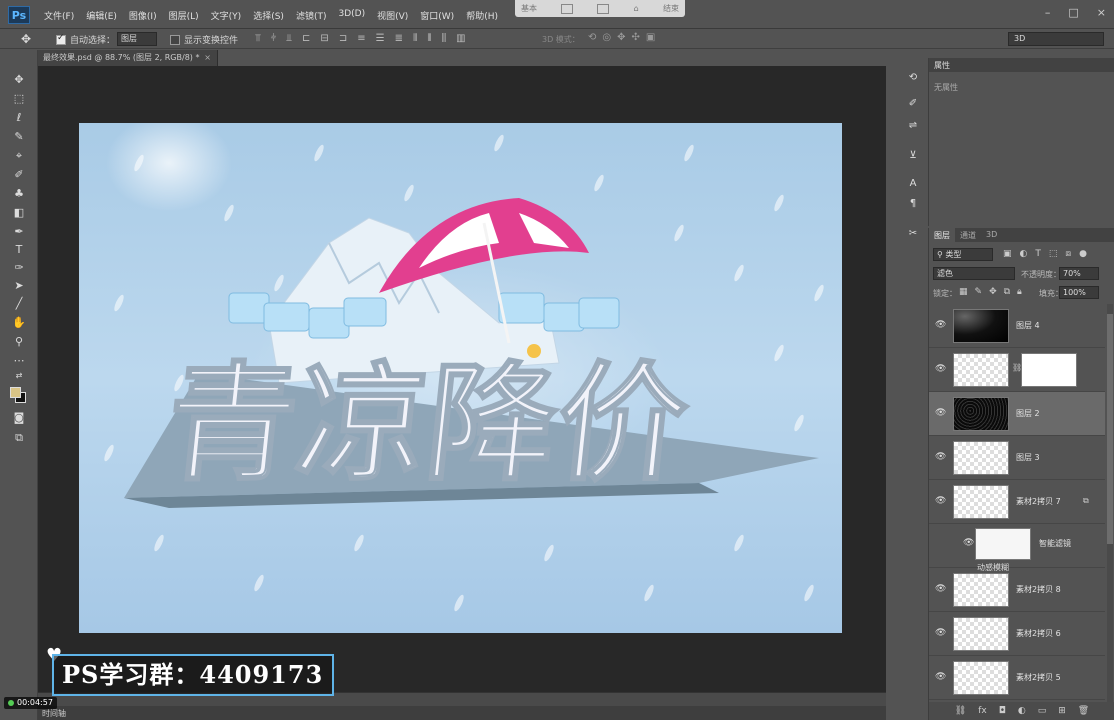  Describe the element at coordinates (1101, 12) in the screenshot. I see `close-button: ×` at that location.